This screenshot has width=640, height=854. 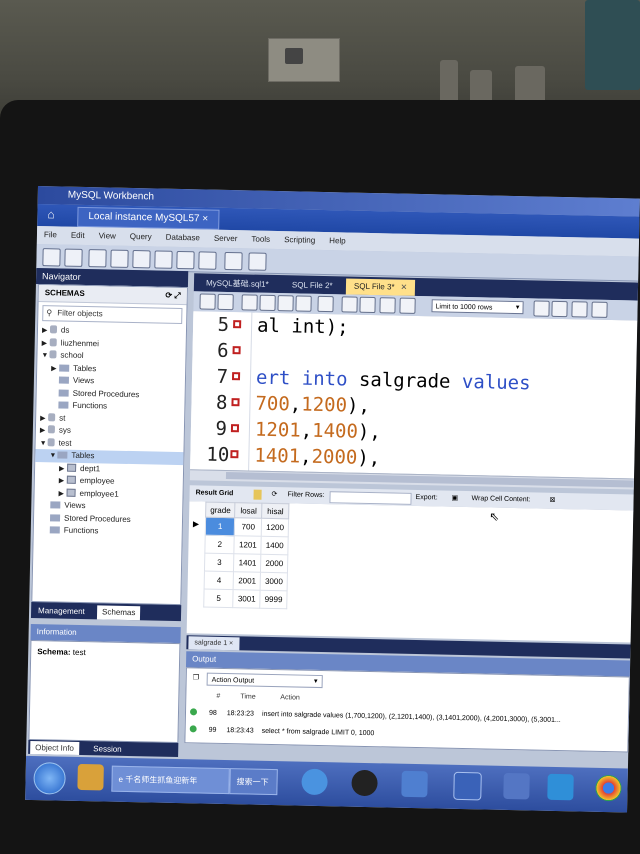 What do you see at coordinates (226, 238) in the screenshot?
I see `menu-server: Server` at bounding box center [226, 238].